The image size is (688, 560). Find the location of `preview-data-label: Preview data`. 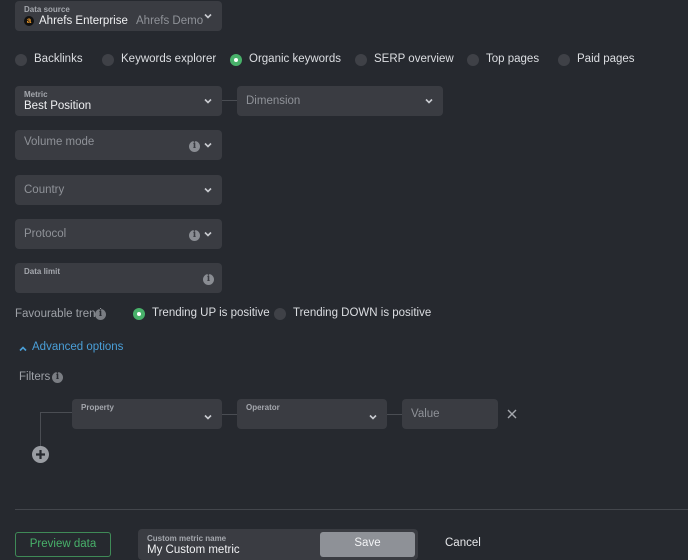

preview-data-label: Preview data is located at coordinates (63, 544).